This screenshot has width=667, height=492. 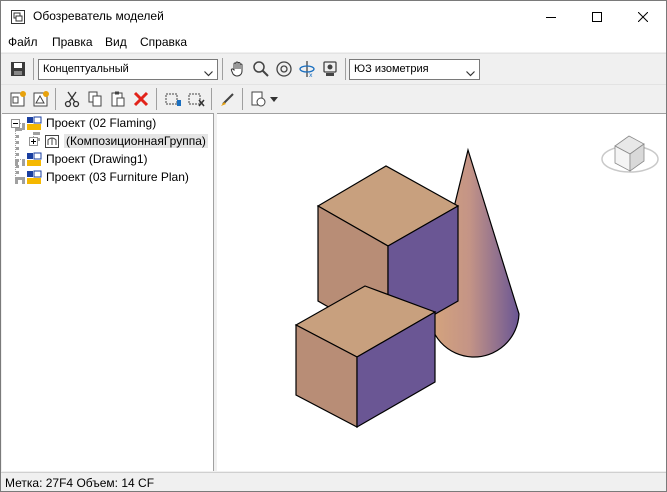 I want to click on select-add-icon, so click(x=173, y=99).